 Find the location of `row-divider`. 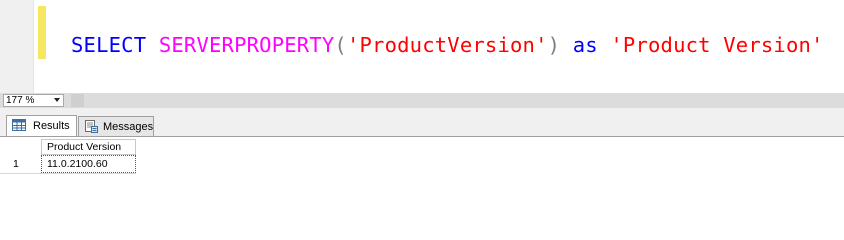

row-divider is located at coordinates (68, 173).